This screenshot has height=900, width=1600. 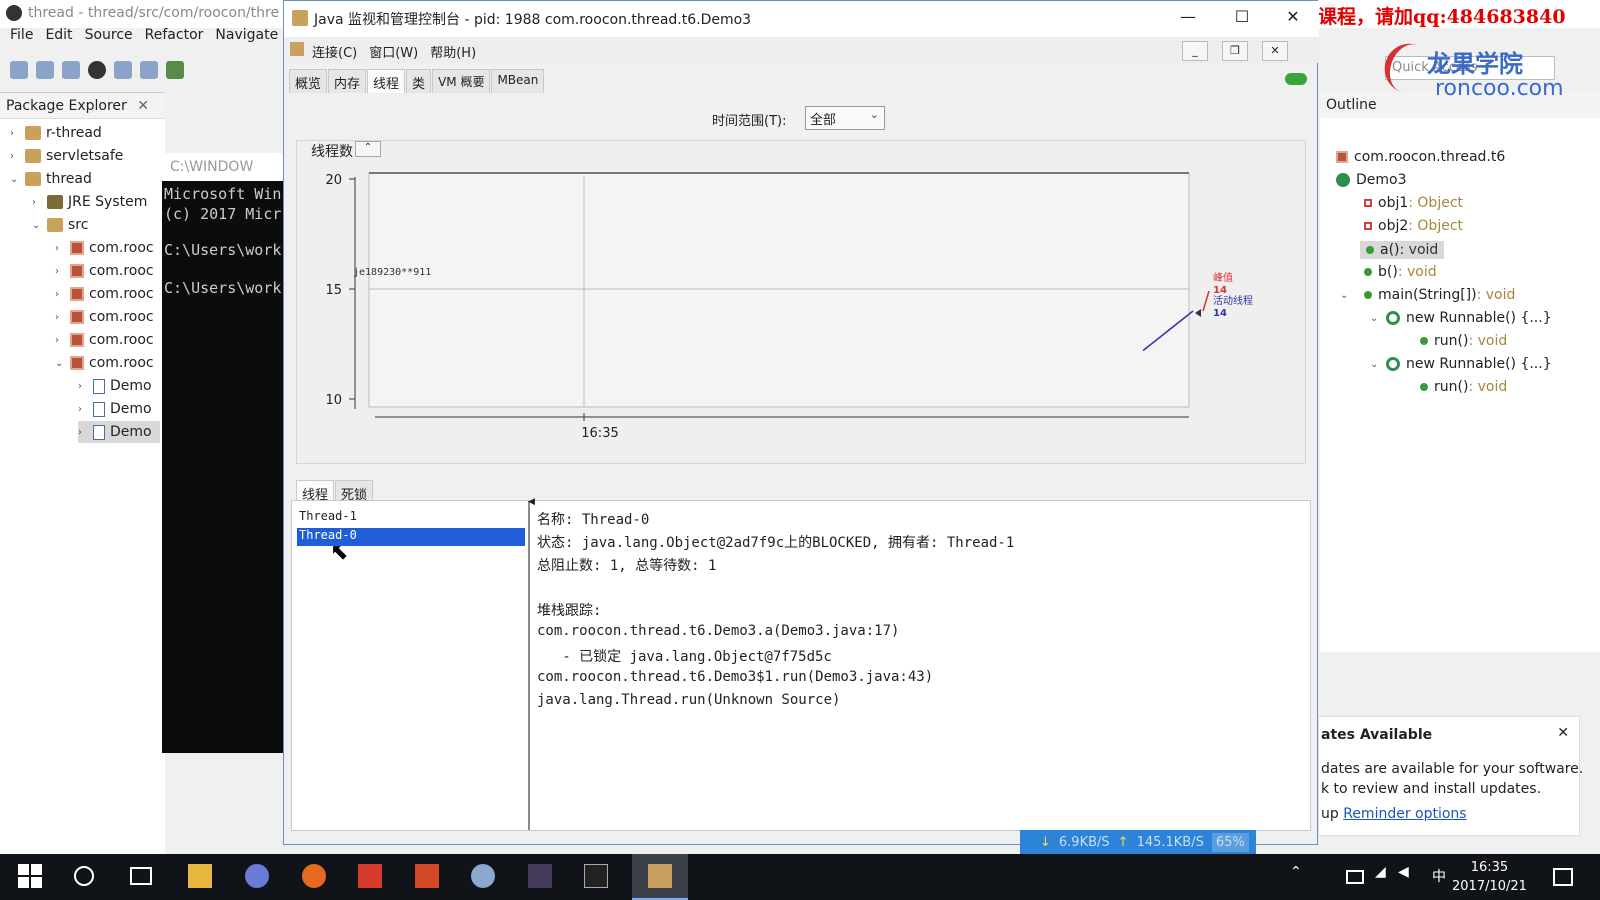 What do you see at coordinates (411, 518) in the screenshot?
I see `thread-list-item: Thread-1` at bounding box center [411, 518].